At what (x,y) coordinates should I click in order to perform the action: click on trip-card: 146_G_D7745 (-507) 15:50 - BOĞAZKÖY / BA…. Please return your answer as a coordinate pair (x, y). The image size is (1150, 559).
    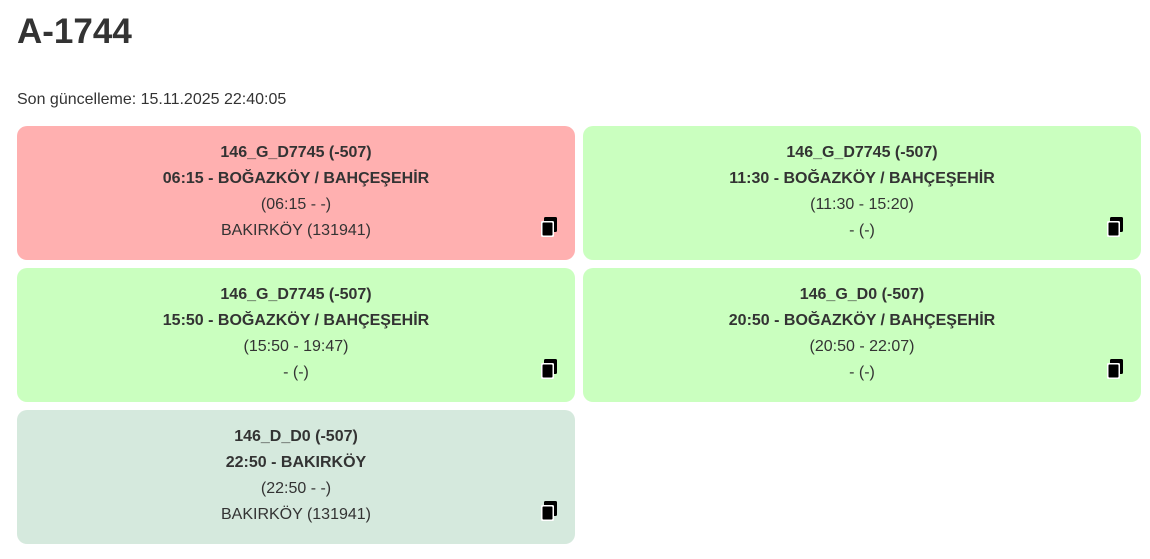
    Looking at the image, I should click on (296, 335).